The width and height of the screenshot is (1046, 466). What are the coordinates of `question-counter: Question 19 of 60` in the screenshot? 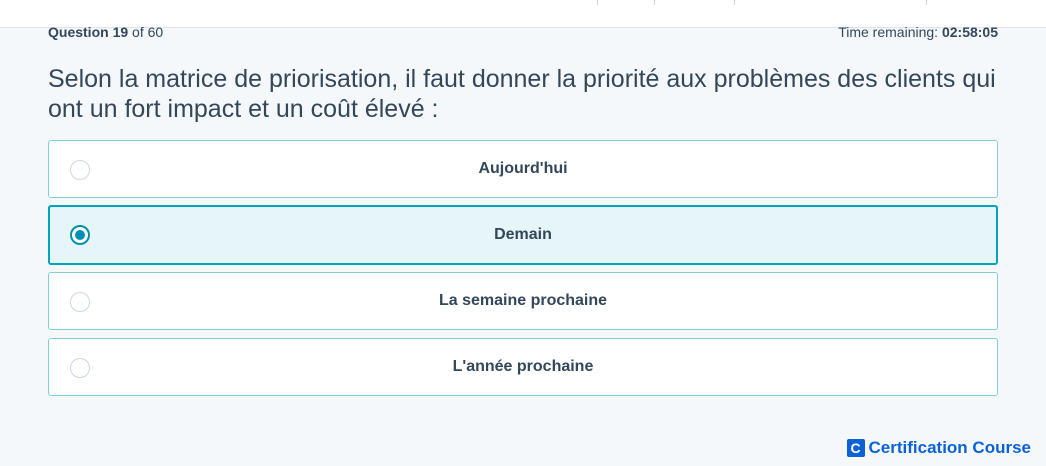 It's located at (105, 32).